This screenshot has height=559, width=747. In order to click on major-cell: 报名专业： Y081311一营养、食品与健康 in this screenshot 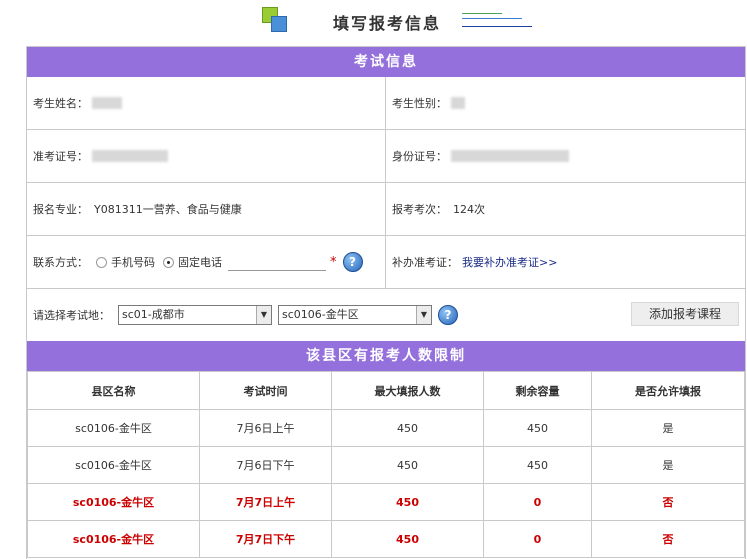, I will do `click(206, 209)`.